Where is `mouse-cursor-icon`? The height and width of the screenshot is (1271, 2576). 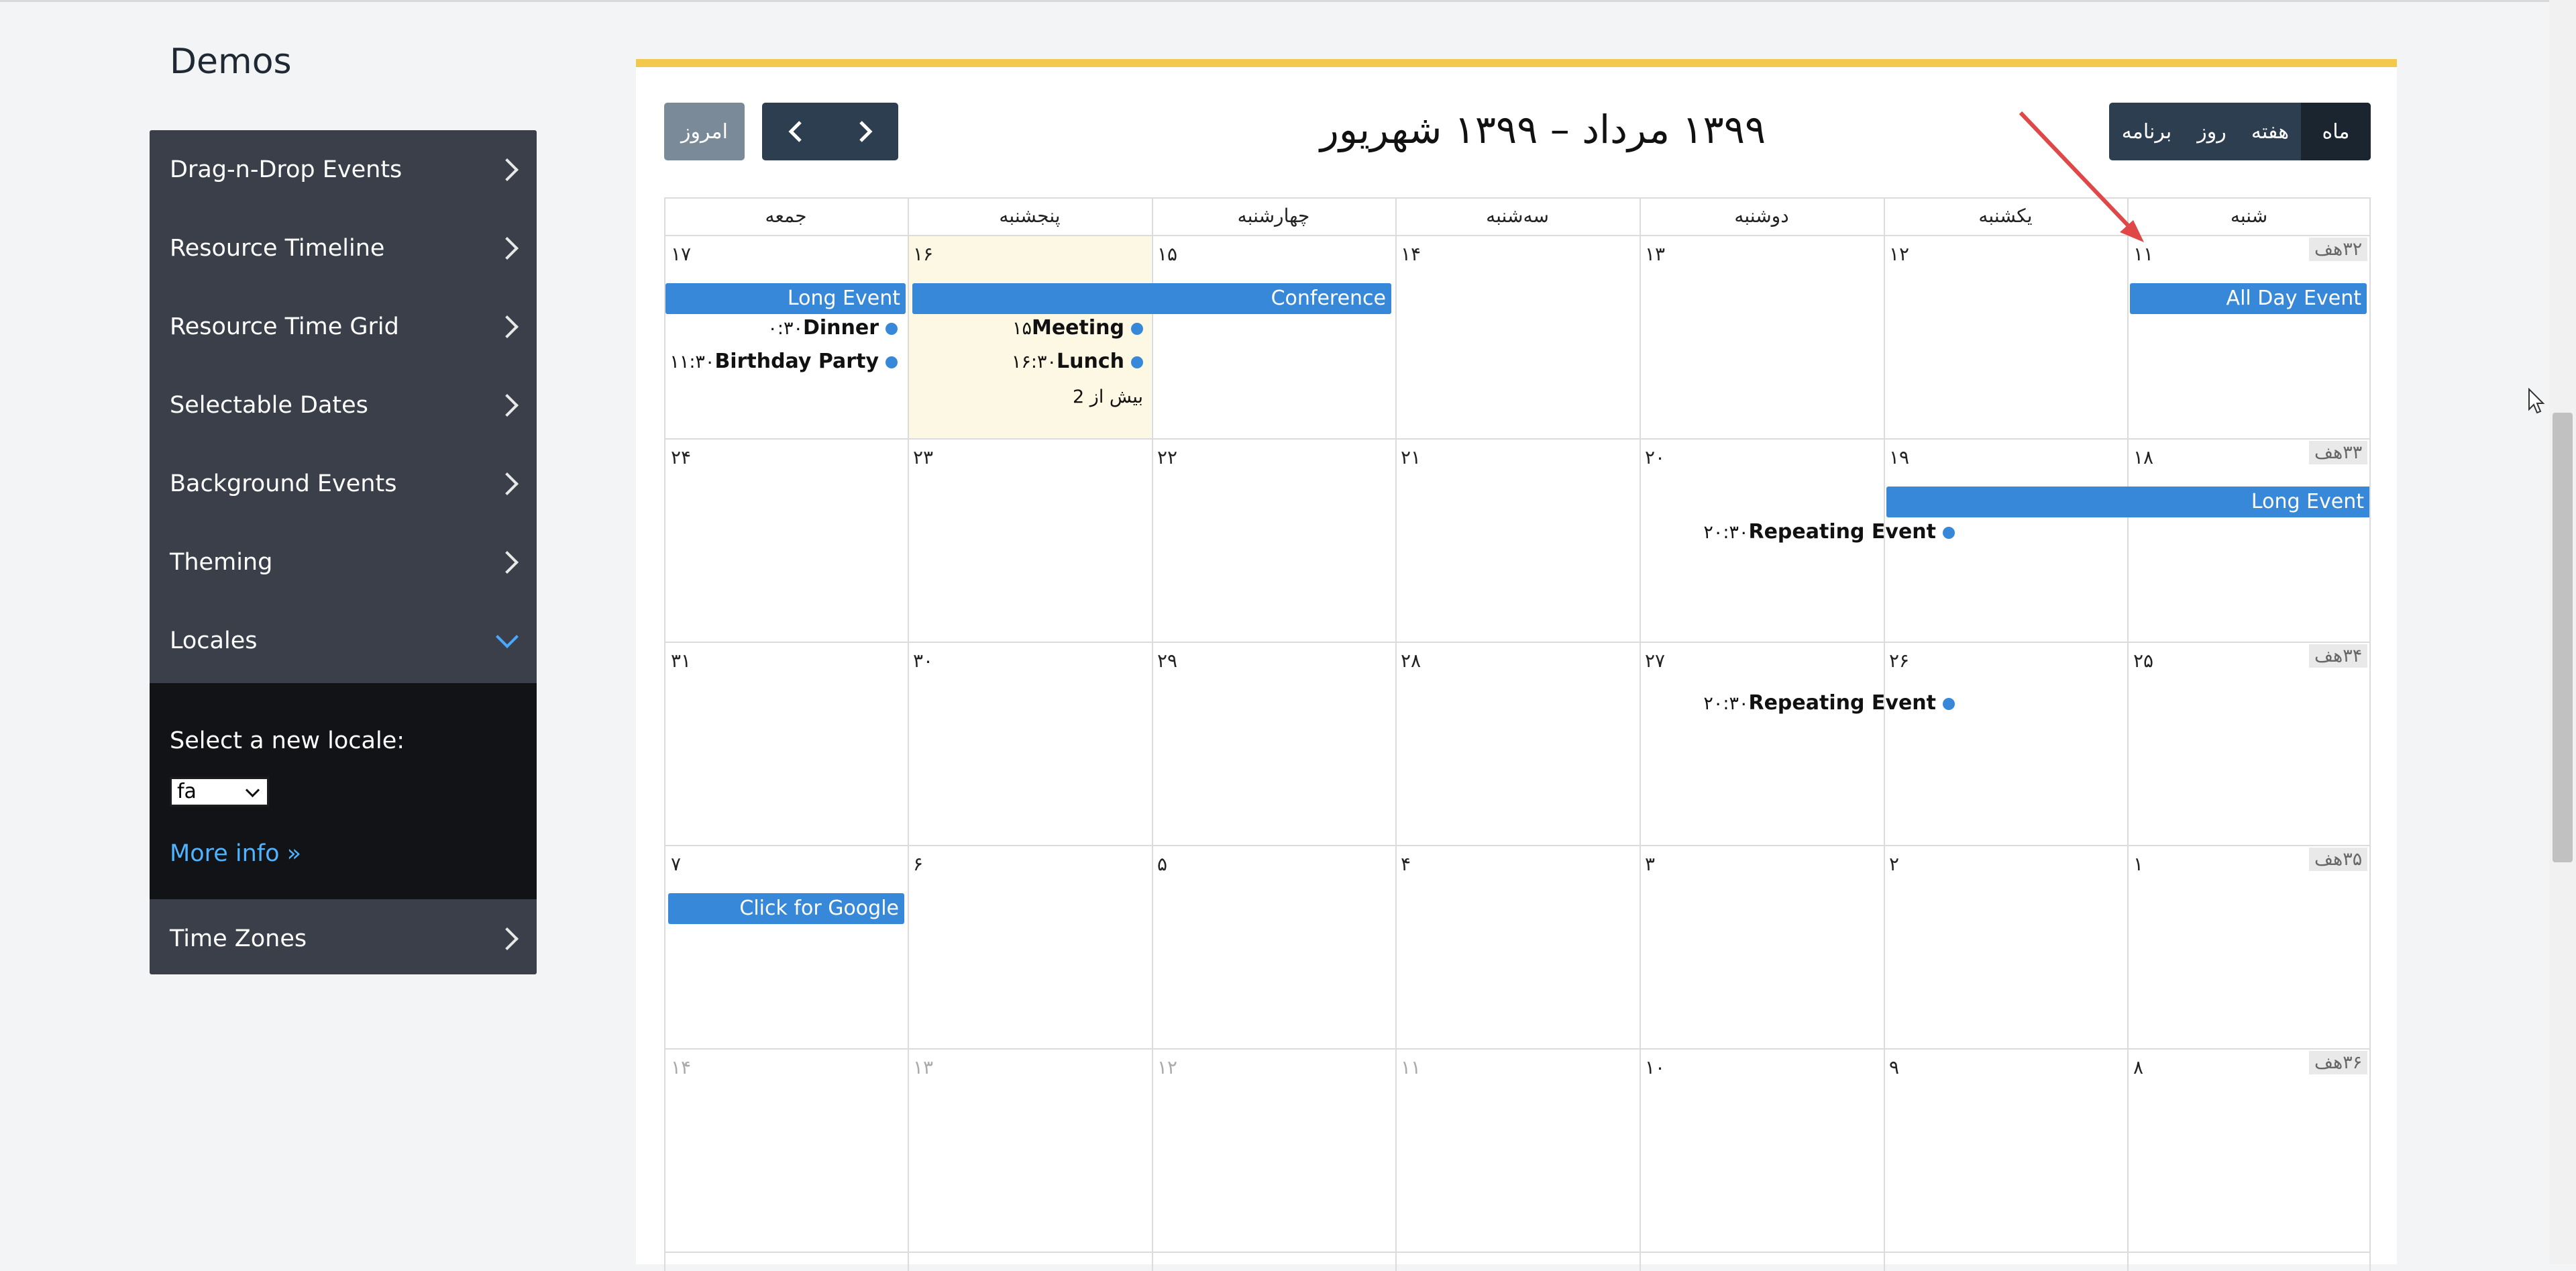
mouse-cursor-icon is located at coordinates (2536, 401).